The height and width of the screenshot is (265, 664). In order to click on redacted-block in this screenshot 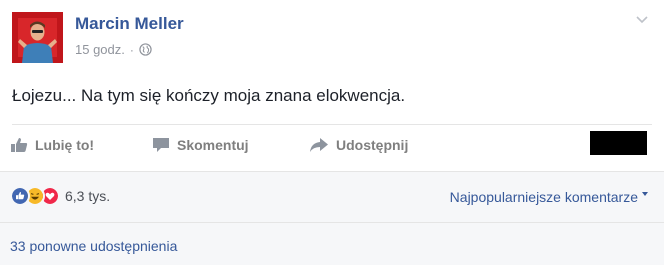, I will do `click(618, 143)`.